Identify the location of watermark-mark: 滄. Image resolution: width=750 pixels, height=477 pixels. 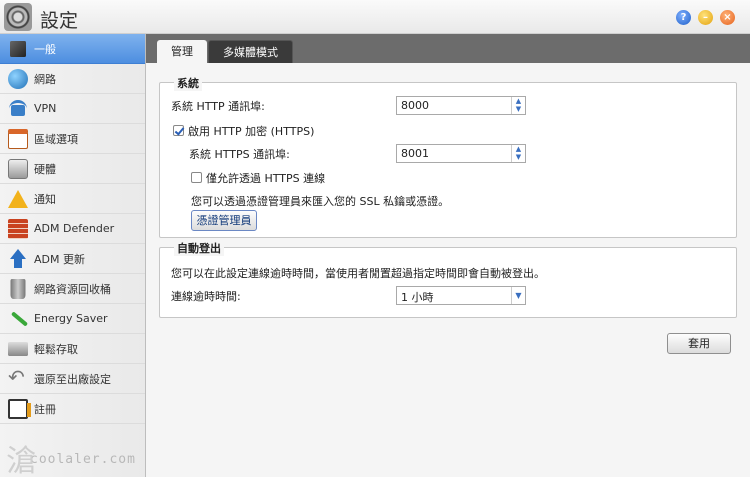
(21, 460).